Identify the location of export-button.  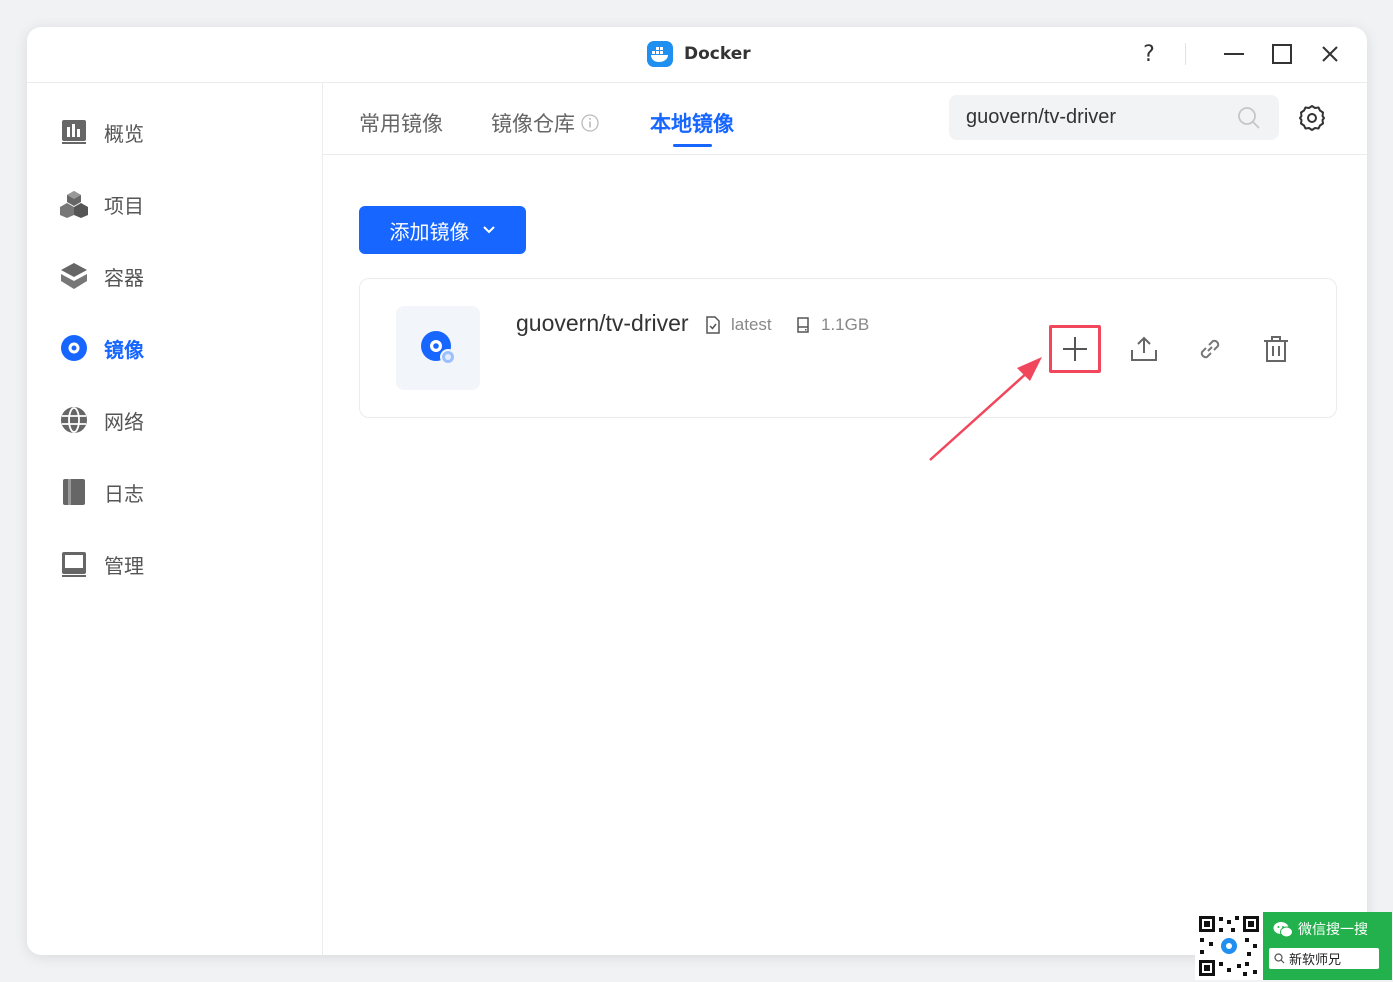
(1144, 349).